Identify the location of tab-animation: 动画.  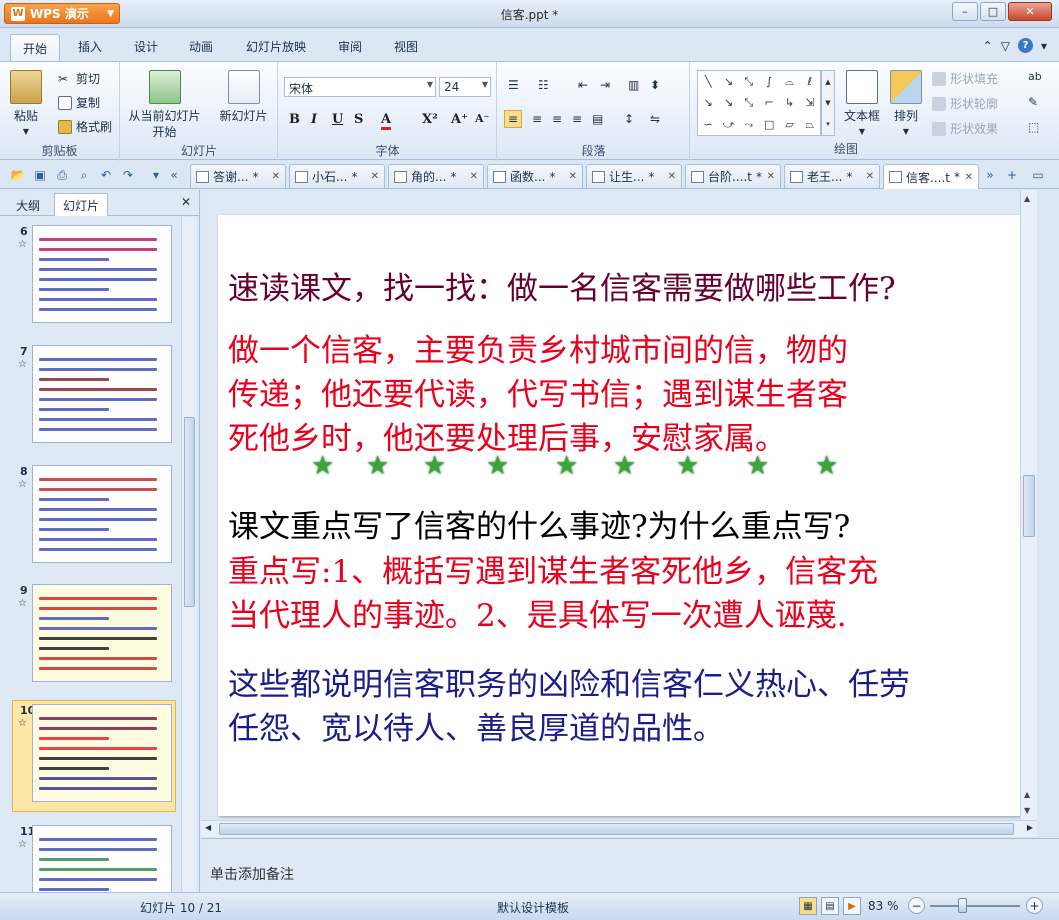
(201, 46).